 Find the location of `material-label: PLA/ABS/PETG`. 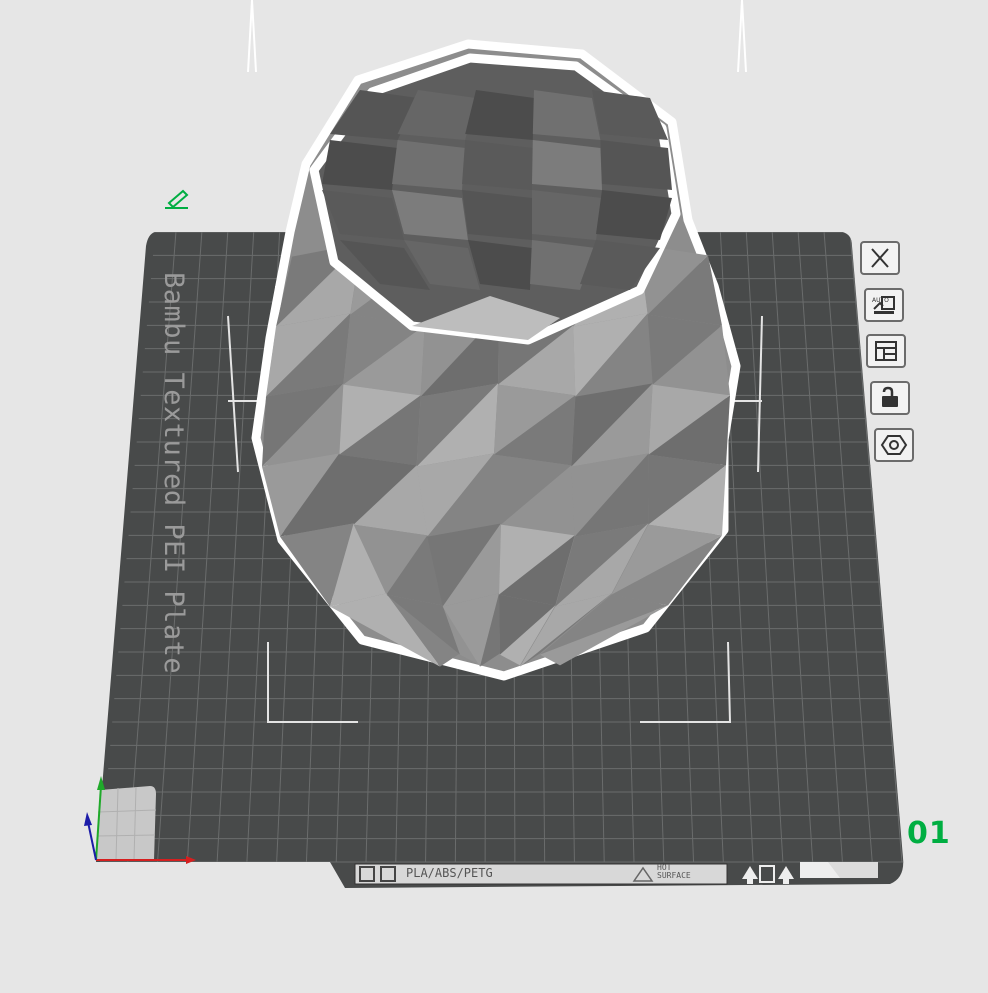

material-label: PLA/ABS/PETG is located at coordinates (449, 873).